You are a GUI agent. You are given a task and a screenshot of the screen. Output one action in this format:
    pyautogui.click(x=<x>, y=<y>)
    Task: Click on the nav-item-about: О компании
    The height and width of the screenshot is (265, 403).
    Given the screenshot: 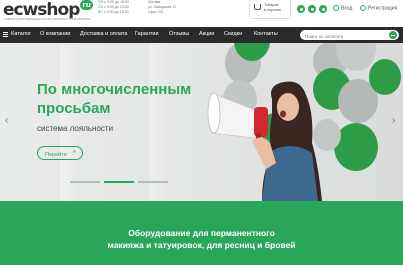 What is the action you would take?
    pyautogui.click(x=55, y=34)
    